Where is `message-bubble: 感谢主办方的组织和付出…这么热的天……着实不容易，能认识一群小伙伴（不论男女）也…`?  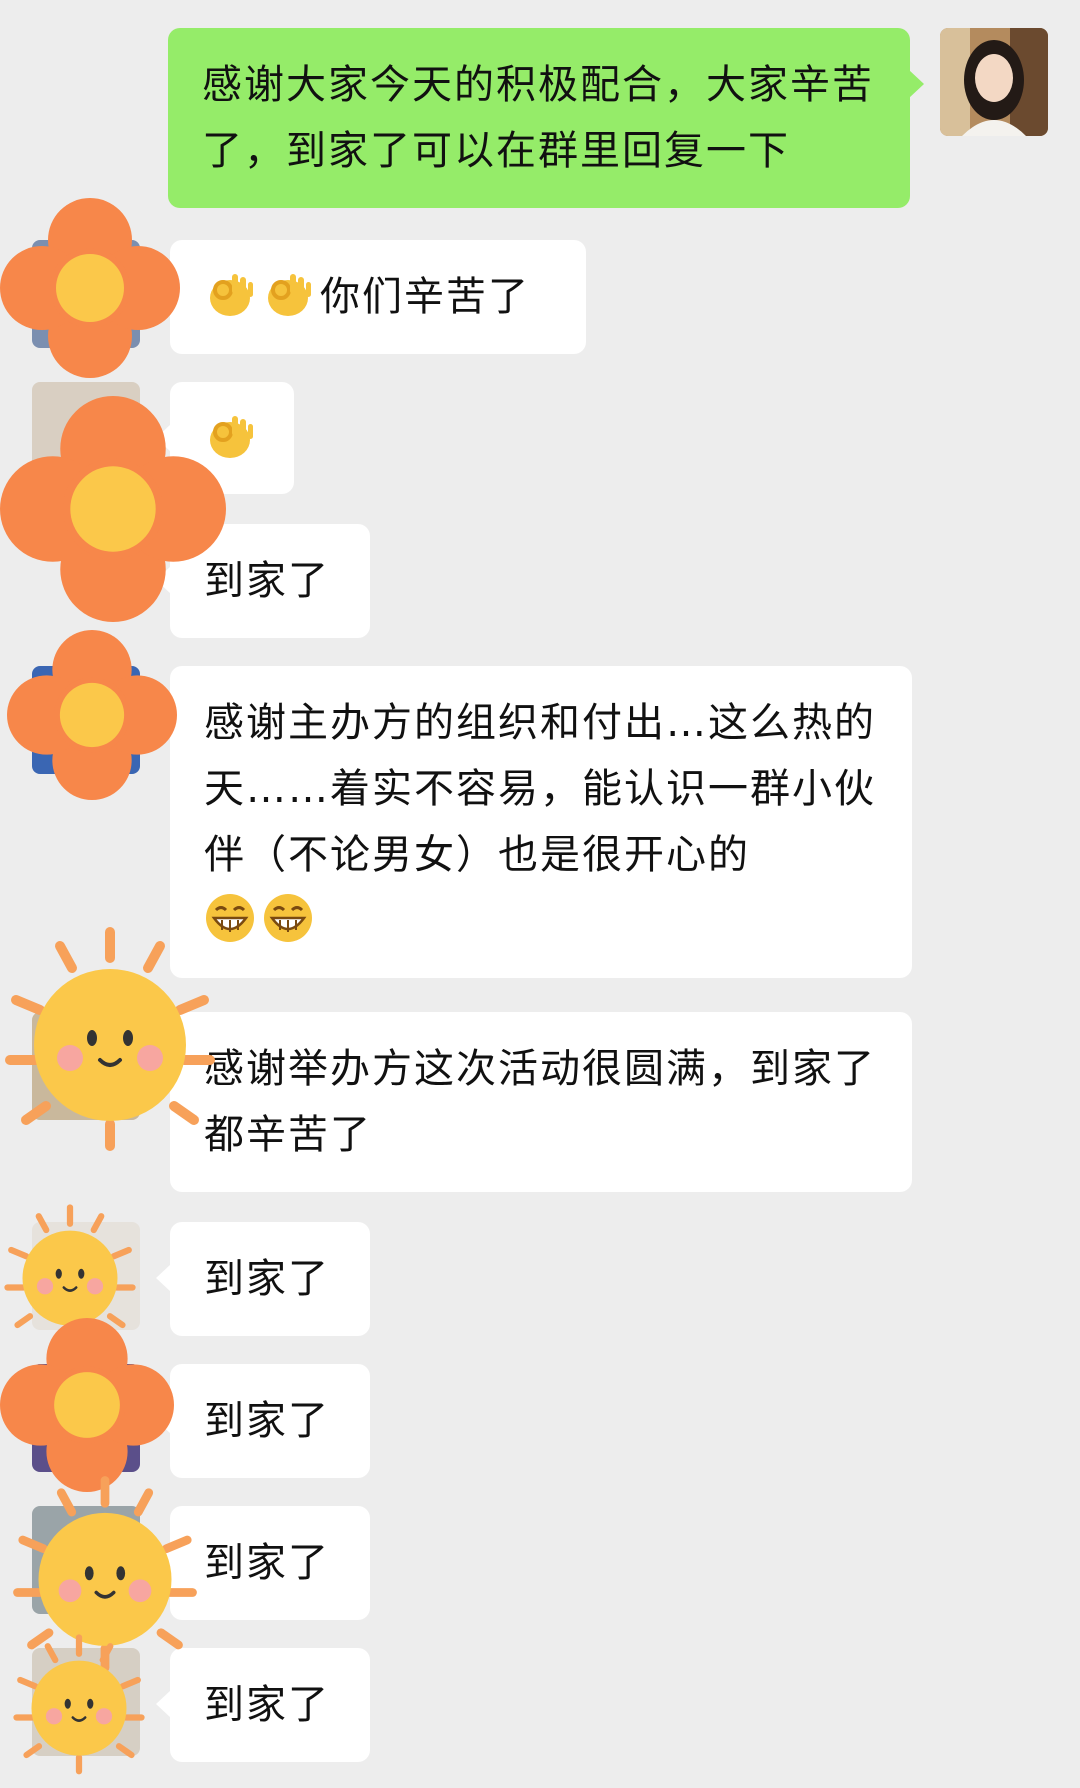 message-bubble: 感谢主办方的组织和付出…这么热的天……着实不容易，能认识一群小伙伴（不论男女）也… is located at coordinates (534, 822).